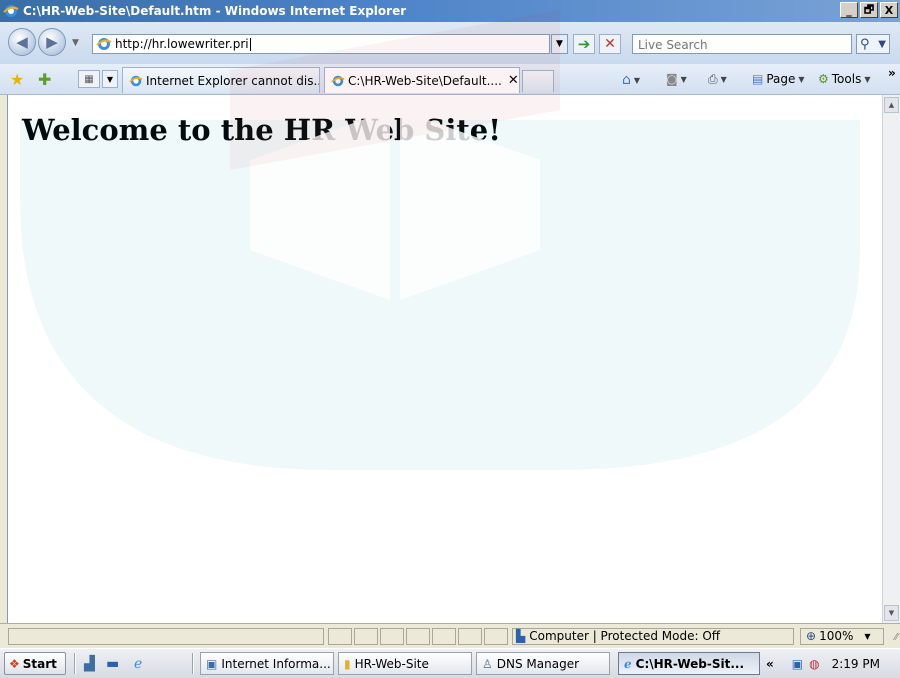 This screenshot has height=678, width=900. Describe the element at coordinates (112, 664) in the screenshot. I see `show-desktop-icon: ▬` at that location.